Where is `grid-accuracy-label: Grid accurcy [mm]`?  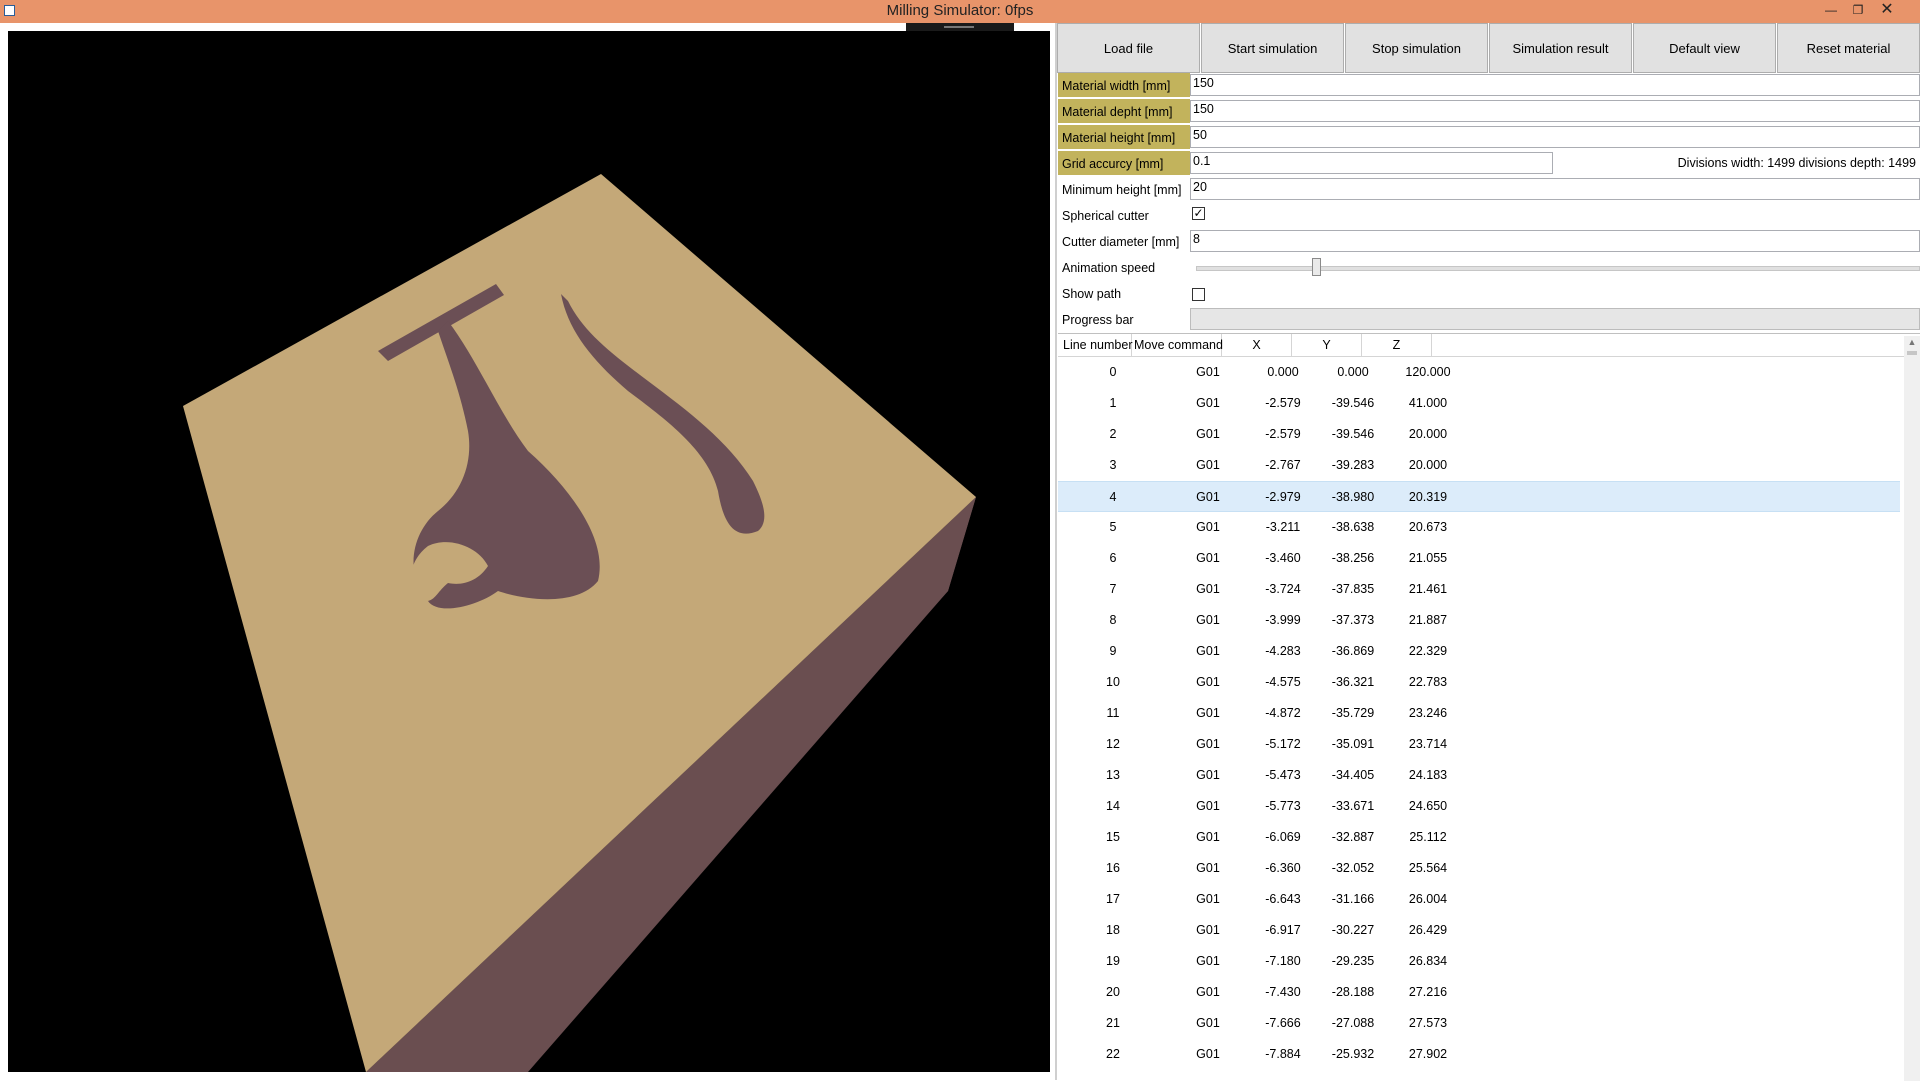
grid-accuracy-label: Grid accurcy [mm] is located at coordinates (1124, 163).